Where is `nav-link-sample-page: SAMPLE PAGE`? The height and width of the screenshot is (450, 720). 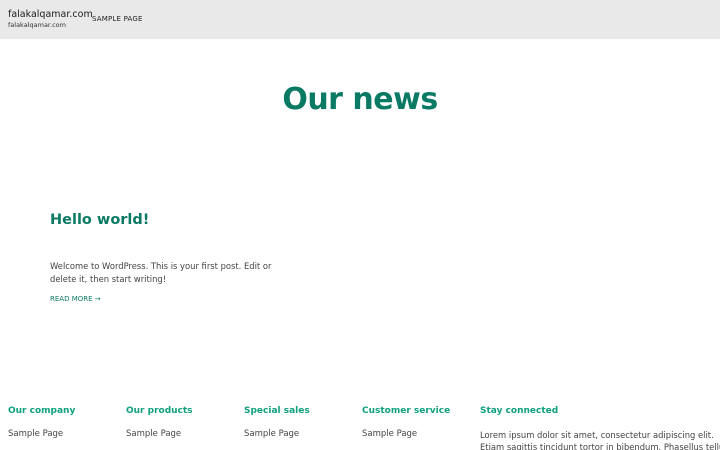
nav-link-sample-page: SAMPLE PAGE is located at coordinates (117, 19).